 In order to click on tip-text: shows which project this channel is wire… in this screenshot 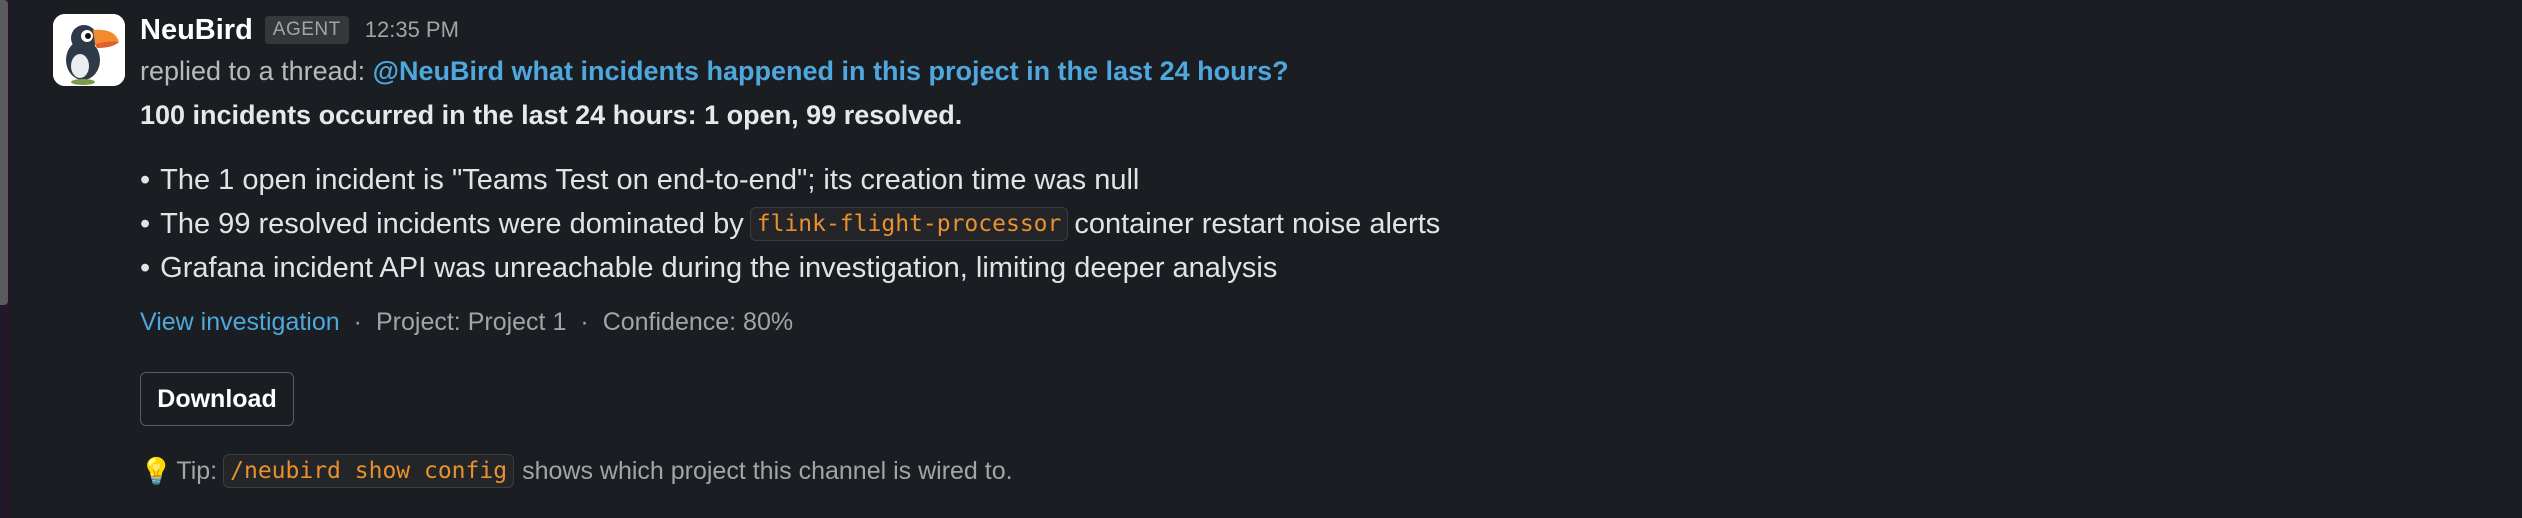, I will do `click(767, 470)`.